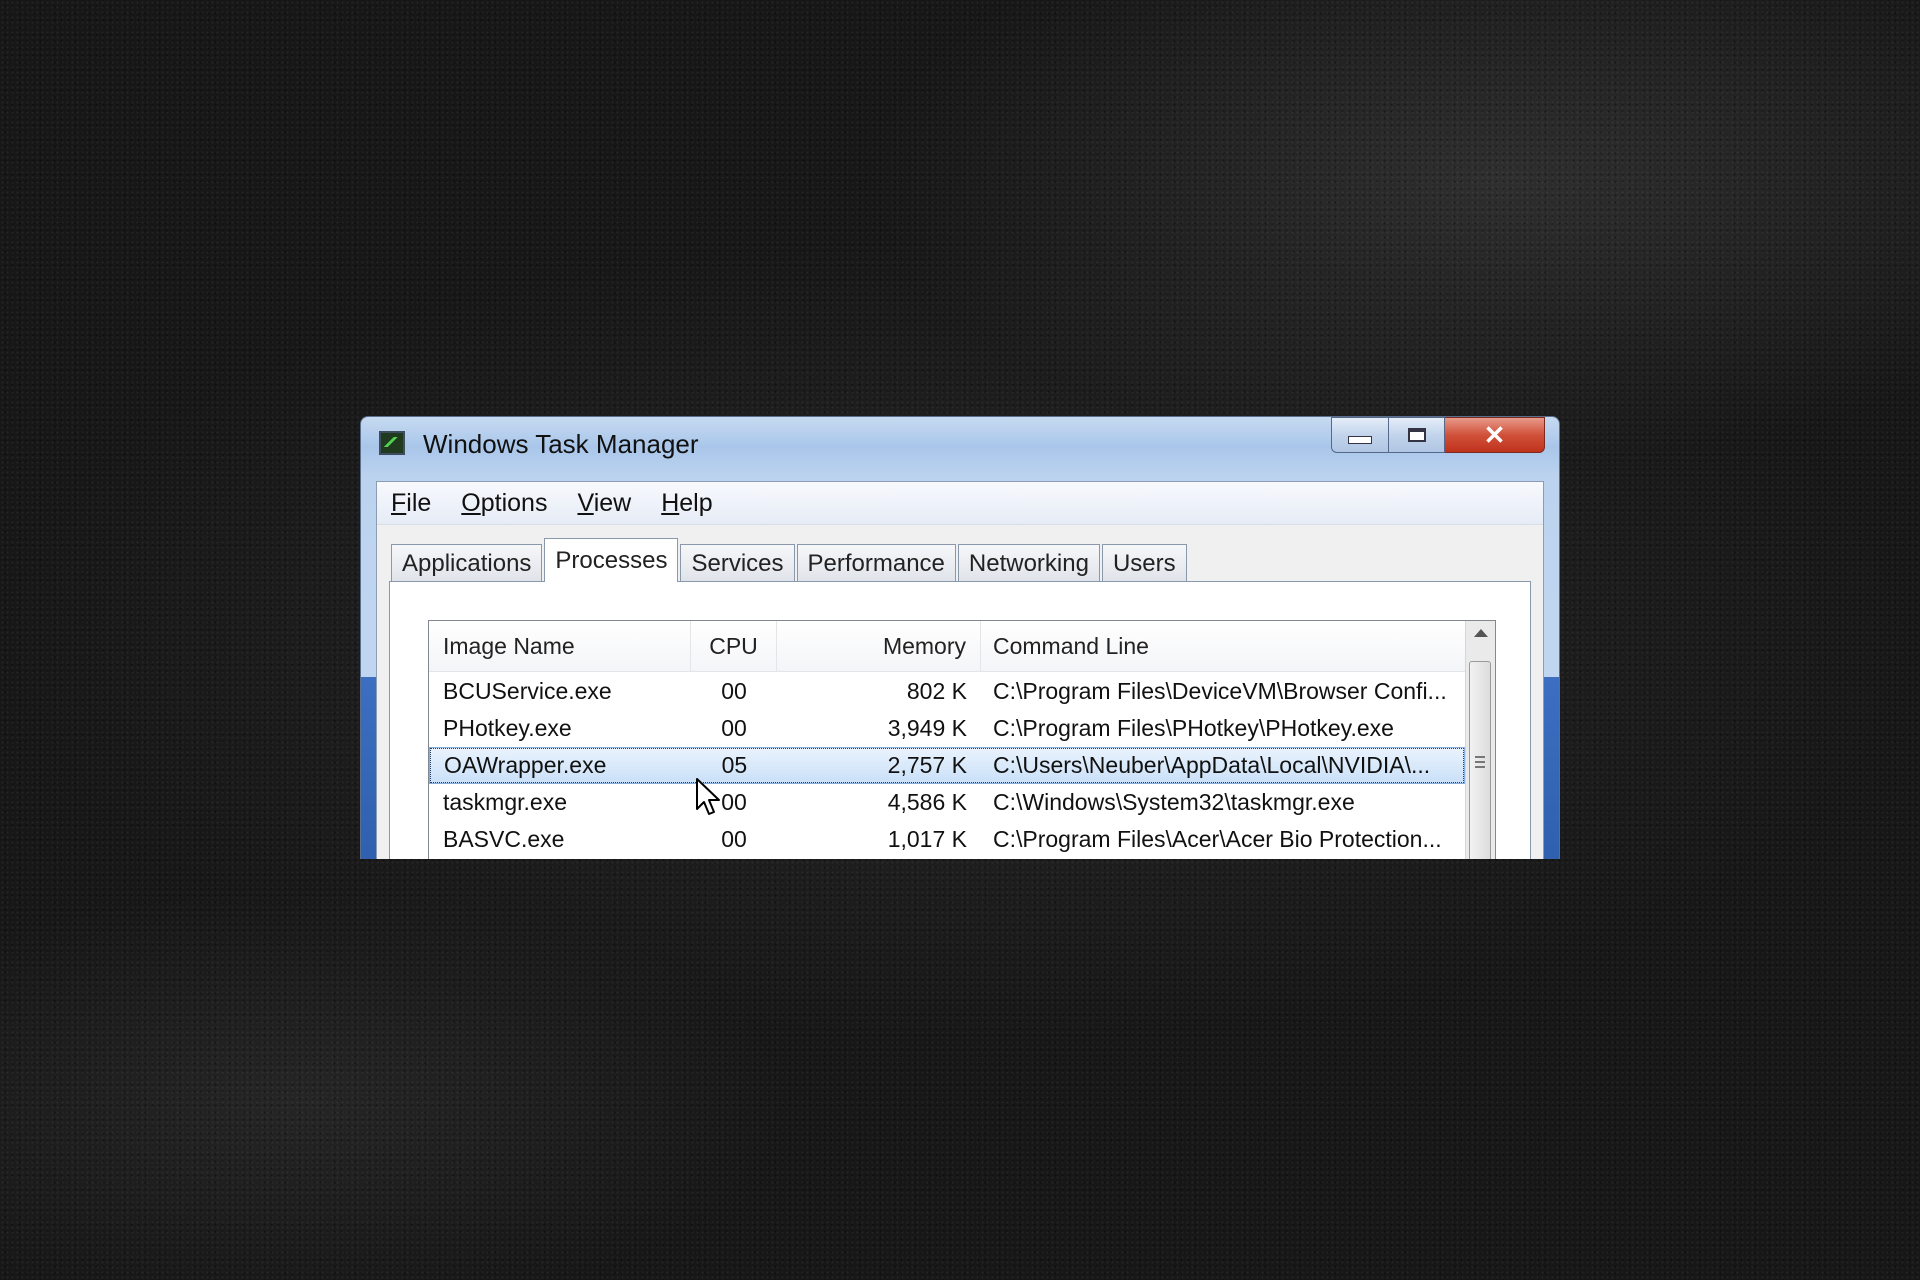 This screenshot has width=1920, height=1280. I want to click on window-controls: ✕, so click(1438, 436).